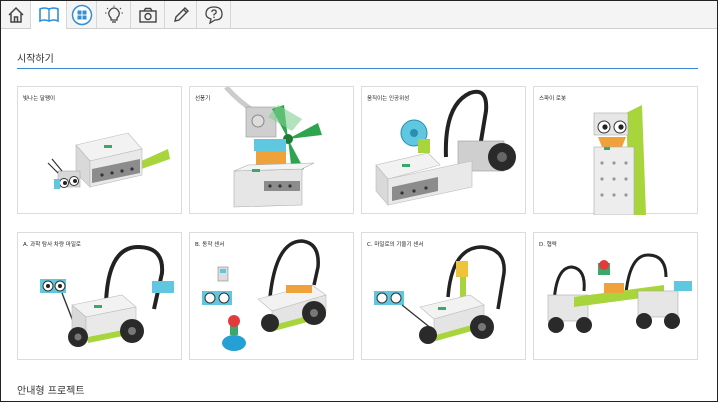 Image resolution: width=720 pixels, height=404 pixels. I want to click on collaboration-model-image, so click(619, 293).